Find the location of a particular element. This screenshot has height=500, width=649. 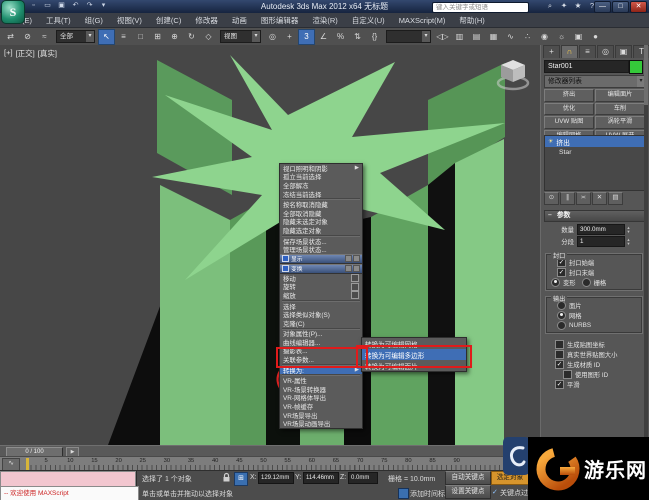

close-button: ✕ is located at coordinates (638, 7).